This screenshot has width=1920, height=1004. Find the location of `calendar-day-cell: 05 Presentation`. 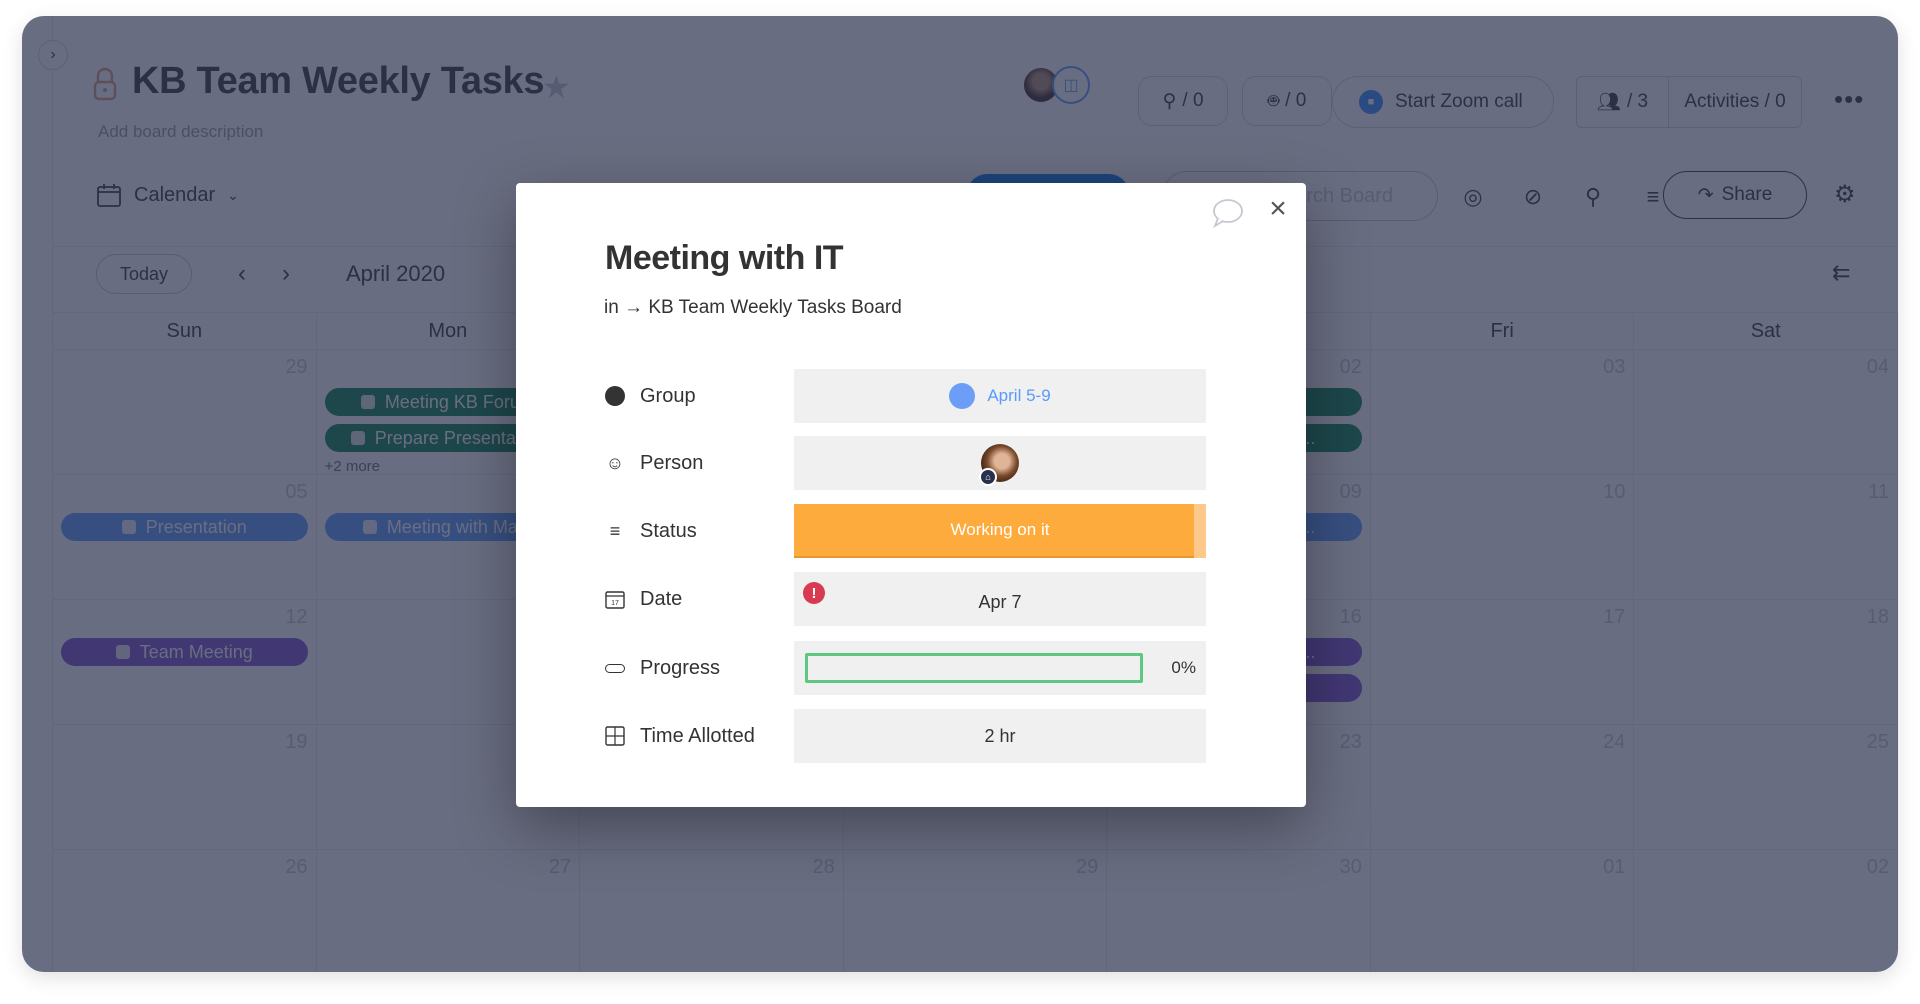

calendar-day-cell: 05 Presentation is located at coordinates (185, 537).